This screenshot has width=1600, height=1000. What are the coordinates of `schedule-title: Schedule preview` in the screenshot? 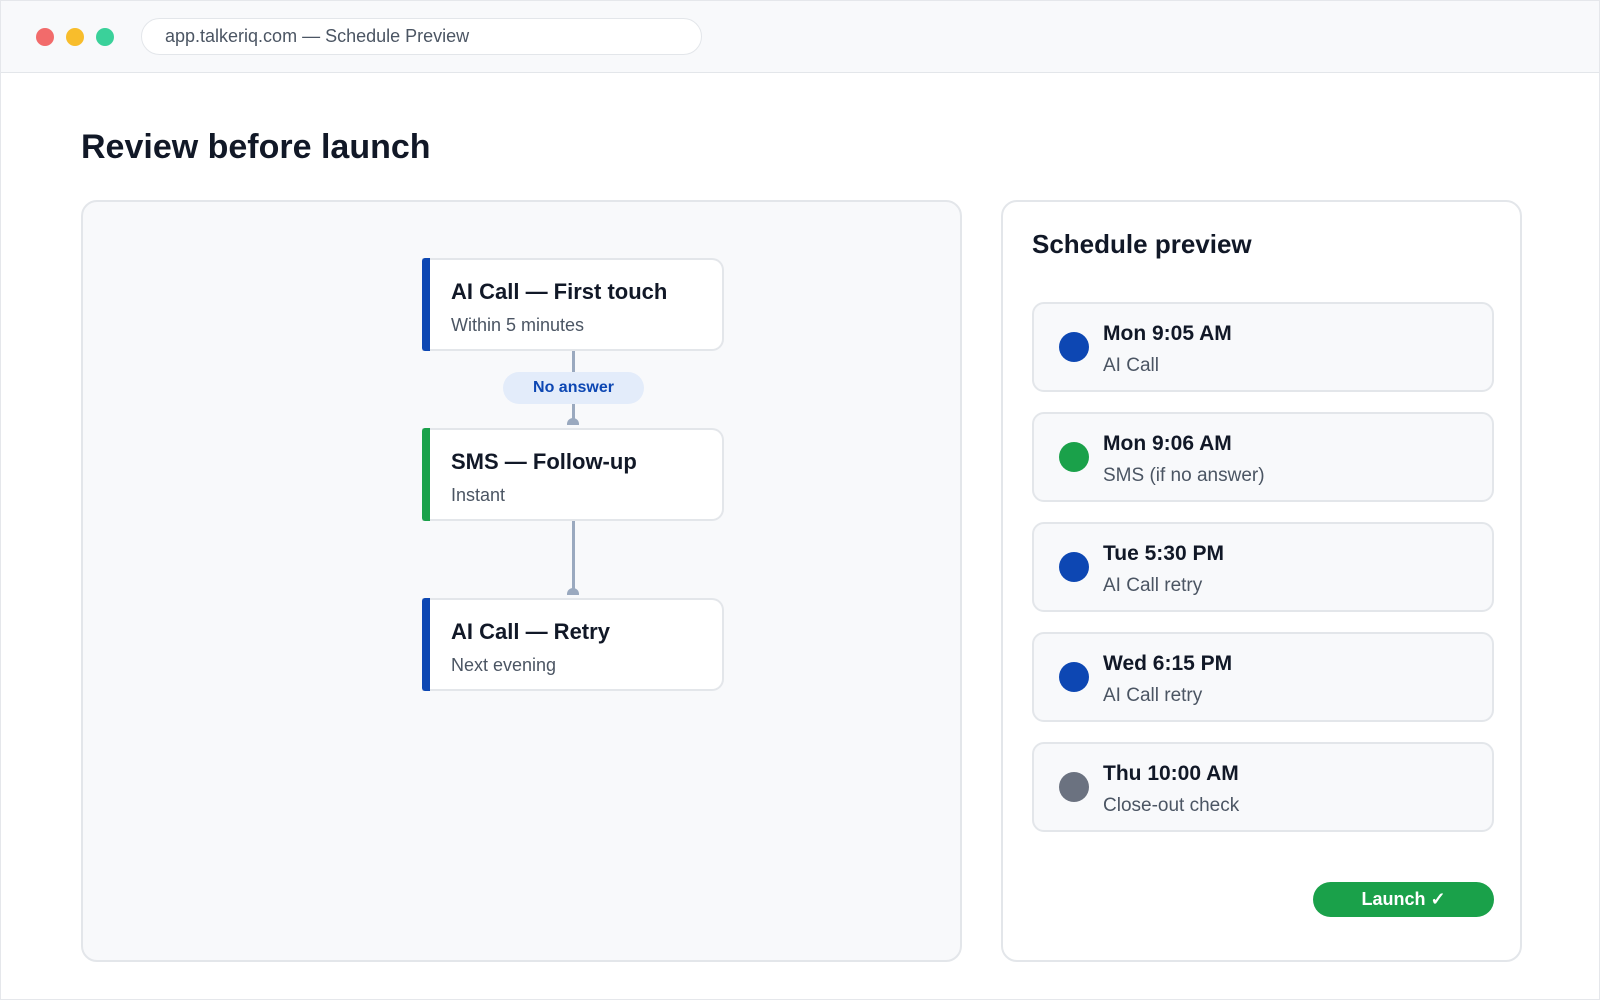 It's located at (1142, 244).